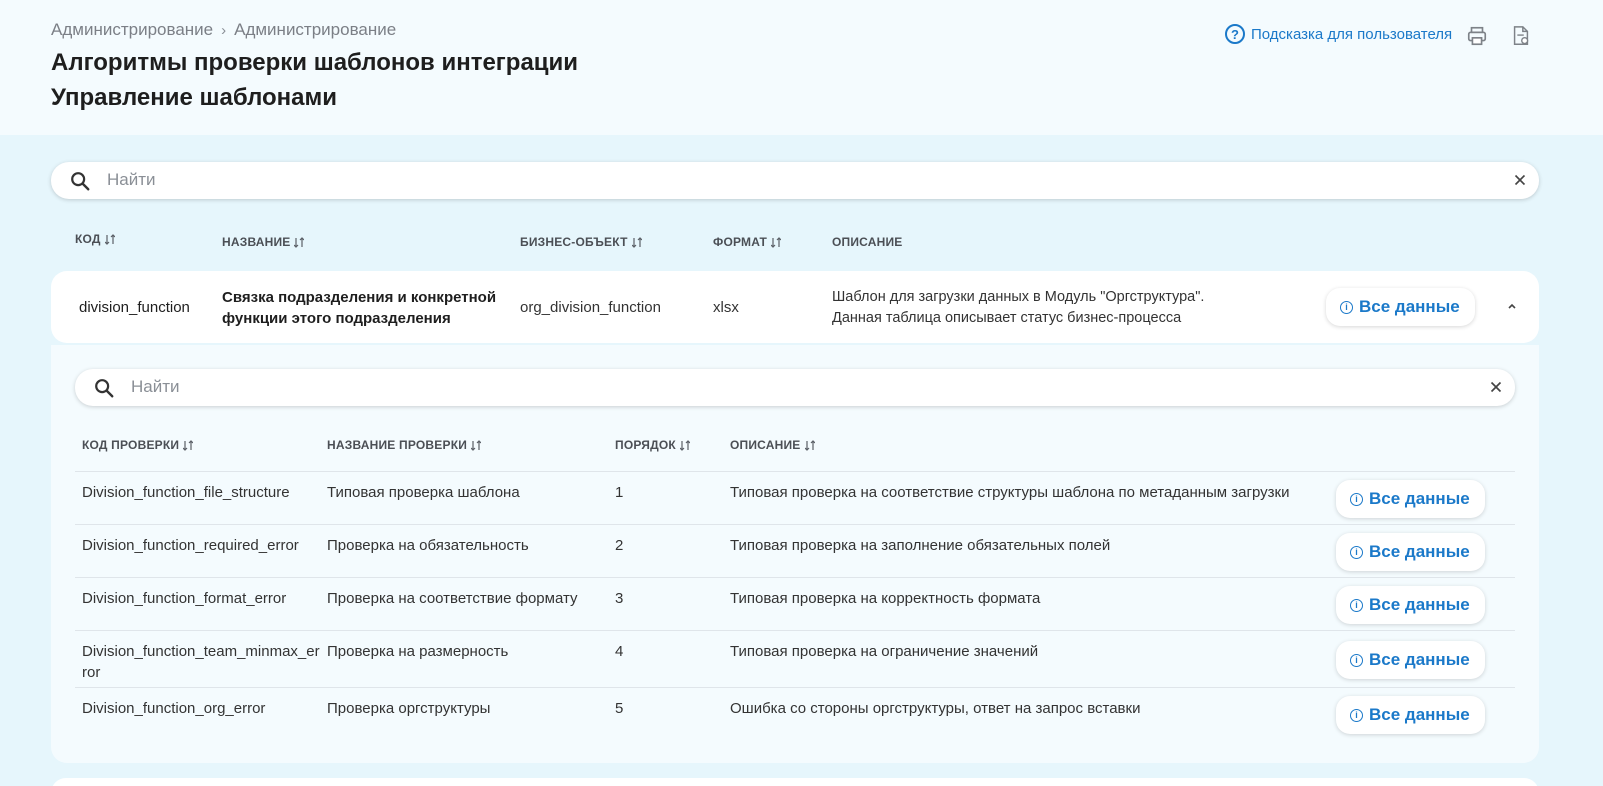  What do you see at coordinates (409, 708) in the screenshot?
I see `check-name: Проверка оргструктуры` at bounding box center [409, 708].